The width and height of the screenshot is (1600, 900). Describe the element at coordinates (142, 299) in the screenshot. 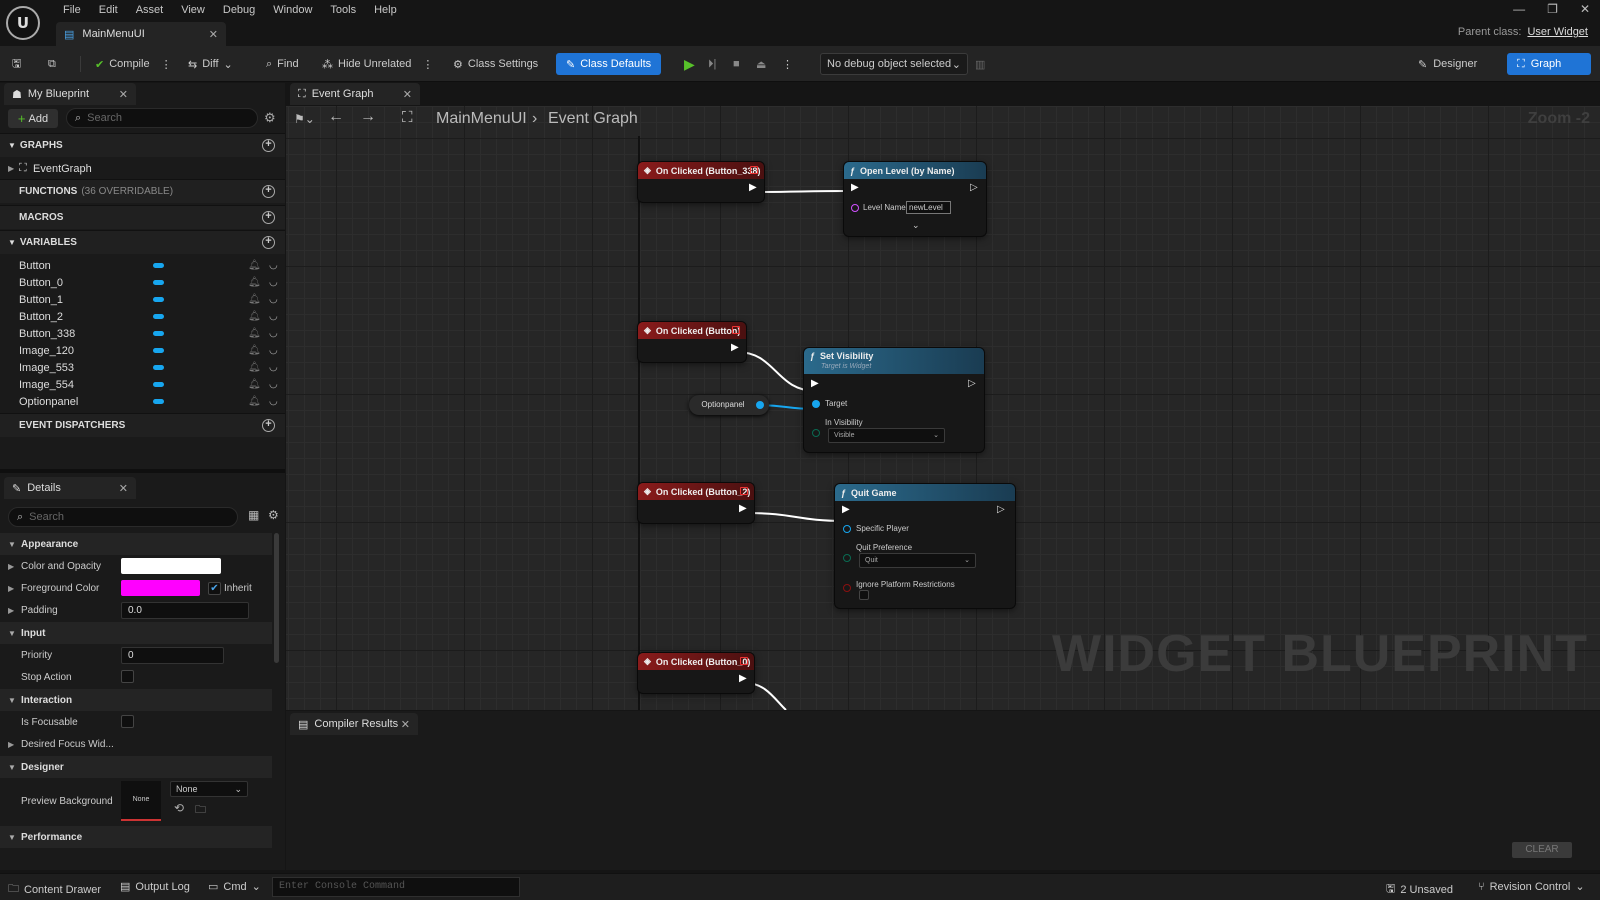

I see `variable-item: Button_1 🔔︎ ◡` at that location.